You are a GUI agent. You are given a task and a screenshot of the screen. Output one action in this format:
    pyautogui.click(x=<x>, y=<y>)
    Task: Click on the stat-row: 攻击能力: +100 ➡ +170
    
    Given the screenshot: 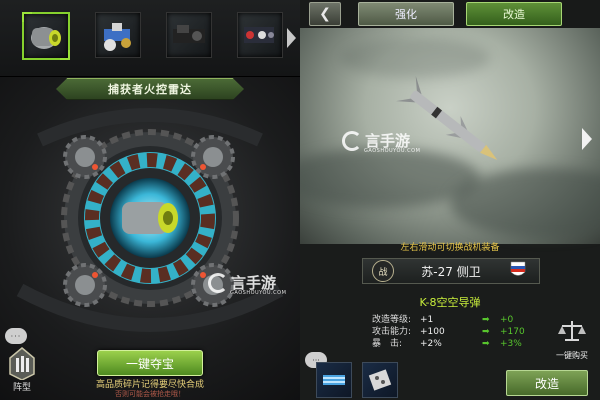 What is the action you would take?
    pyautogui.click(x=448, y=332)
    